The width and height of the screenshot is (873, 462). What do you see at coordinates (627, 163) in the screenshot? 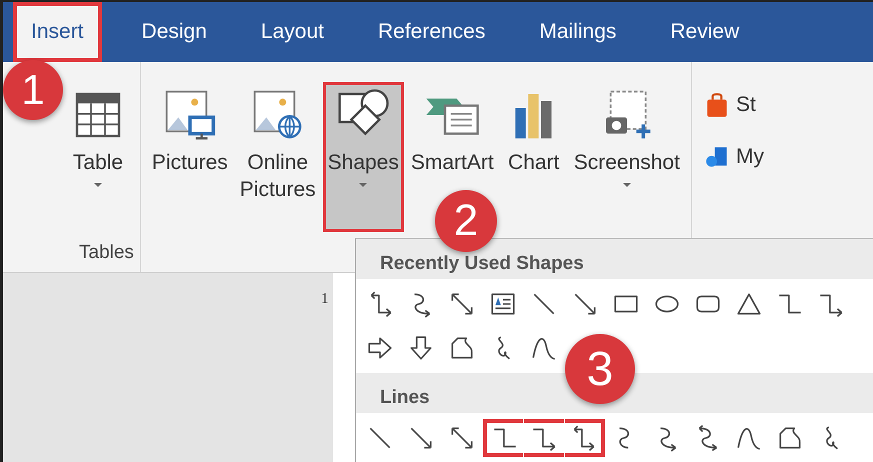
I see `button-label: Screenshot` at bounding box center [627, 163].